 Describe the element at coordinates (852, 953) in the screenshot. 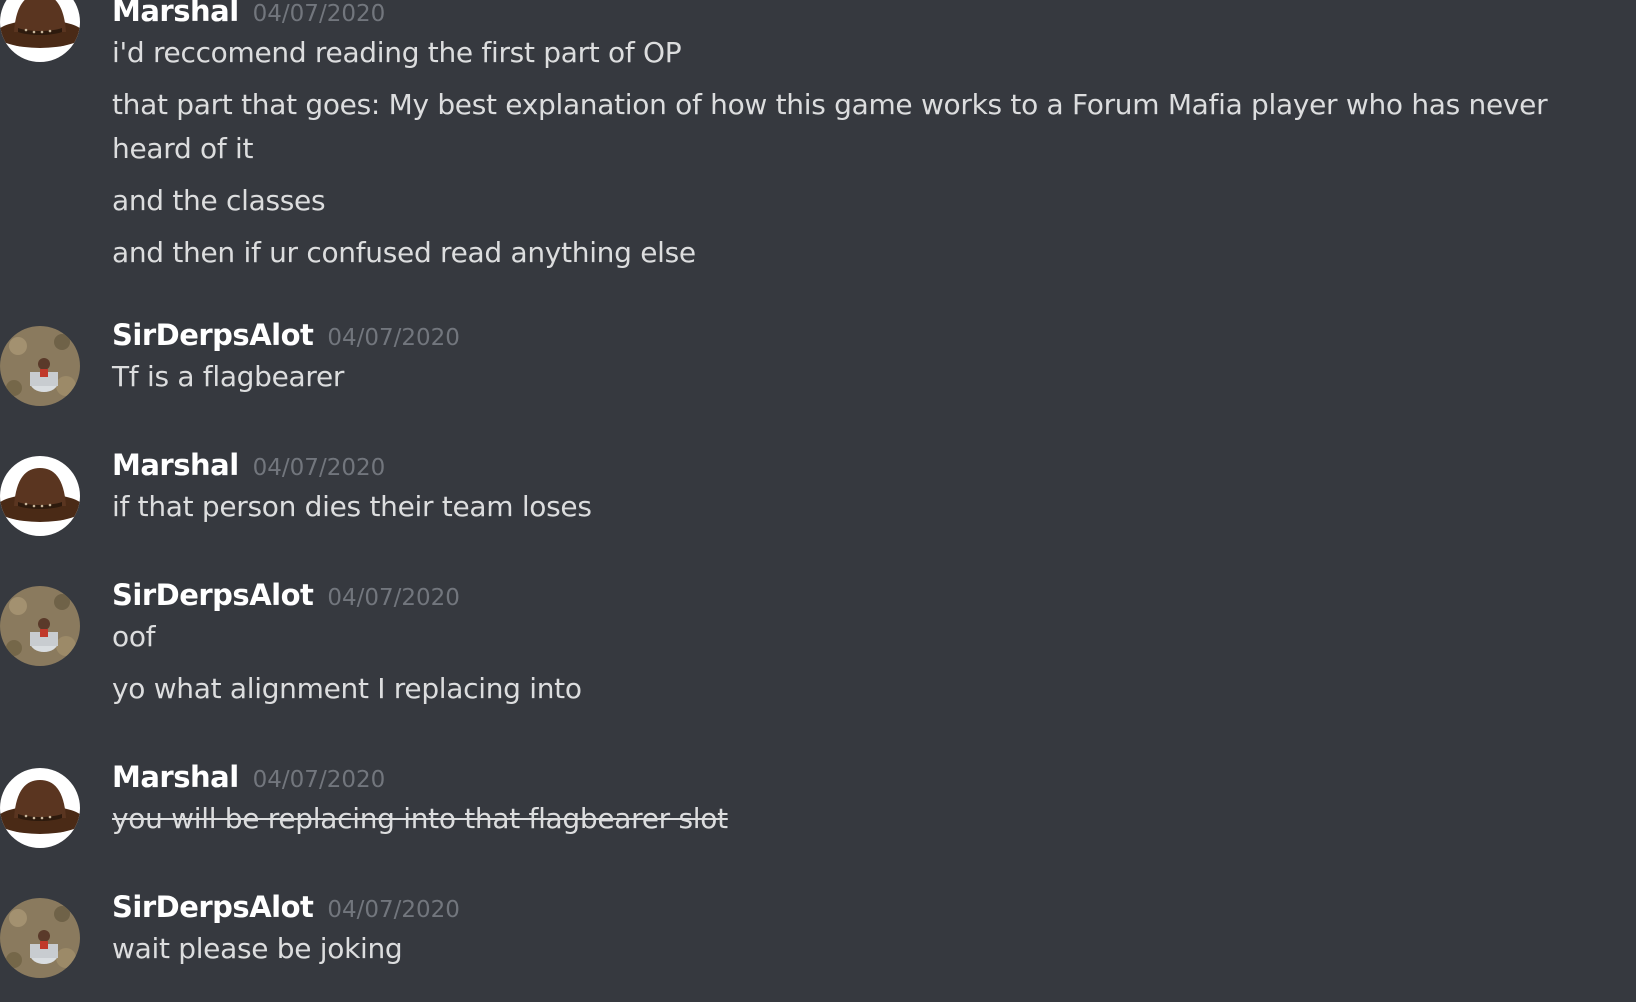

I see `message-list: wait please be joking` at that location.